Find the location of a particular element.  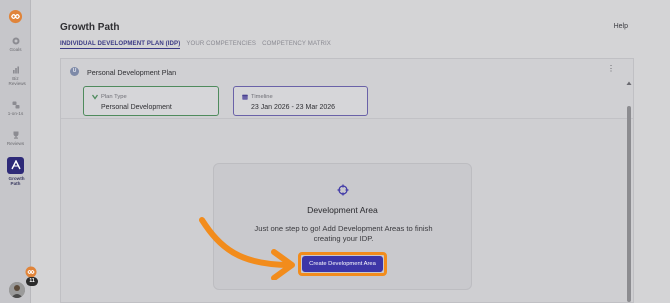

plan-title: Personal Development Plan is located at coordinates (132, 72).